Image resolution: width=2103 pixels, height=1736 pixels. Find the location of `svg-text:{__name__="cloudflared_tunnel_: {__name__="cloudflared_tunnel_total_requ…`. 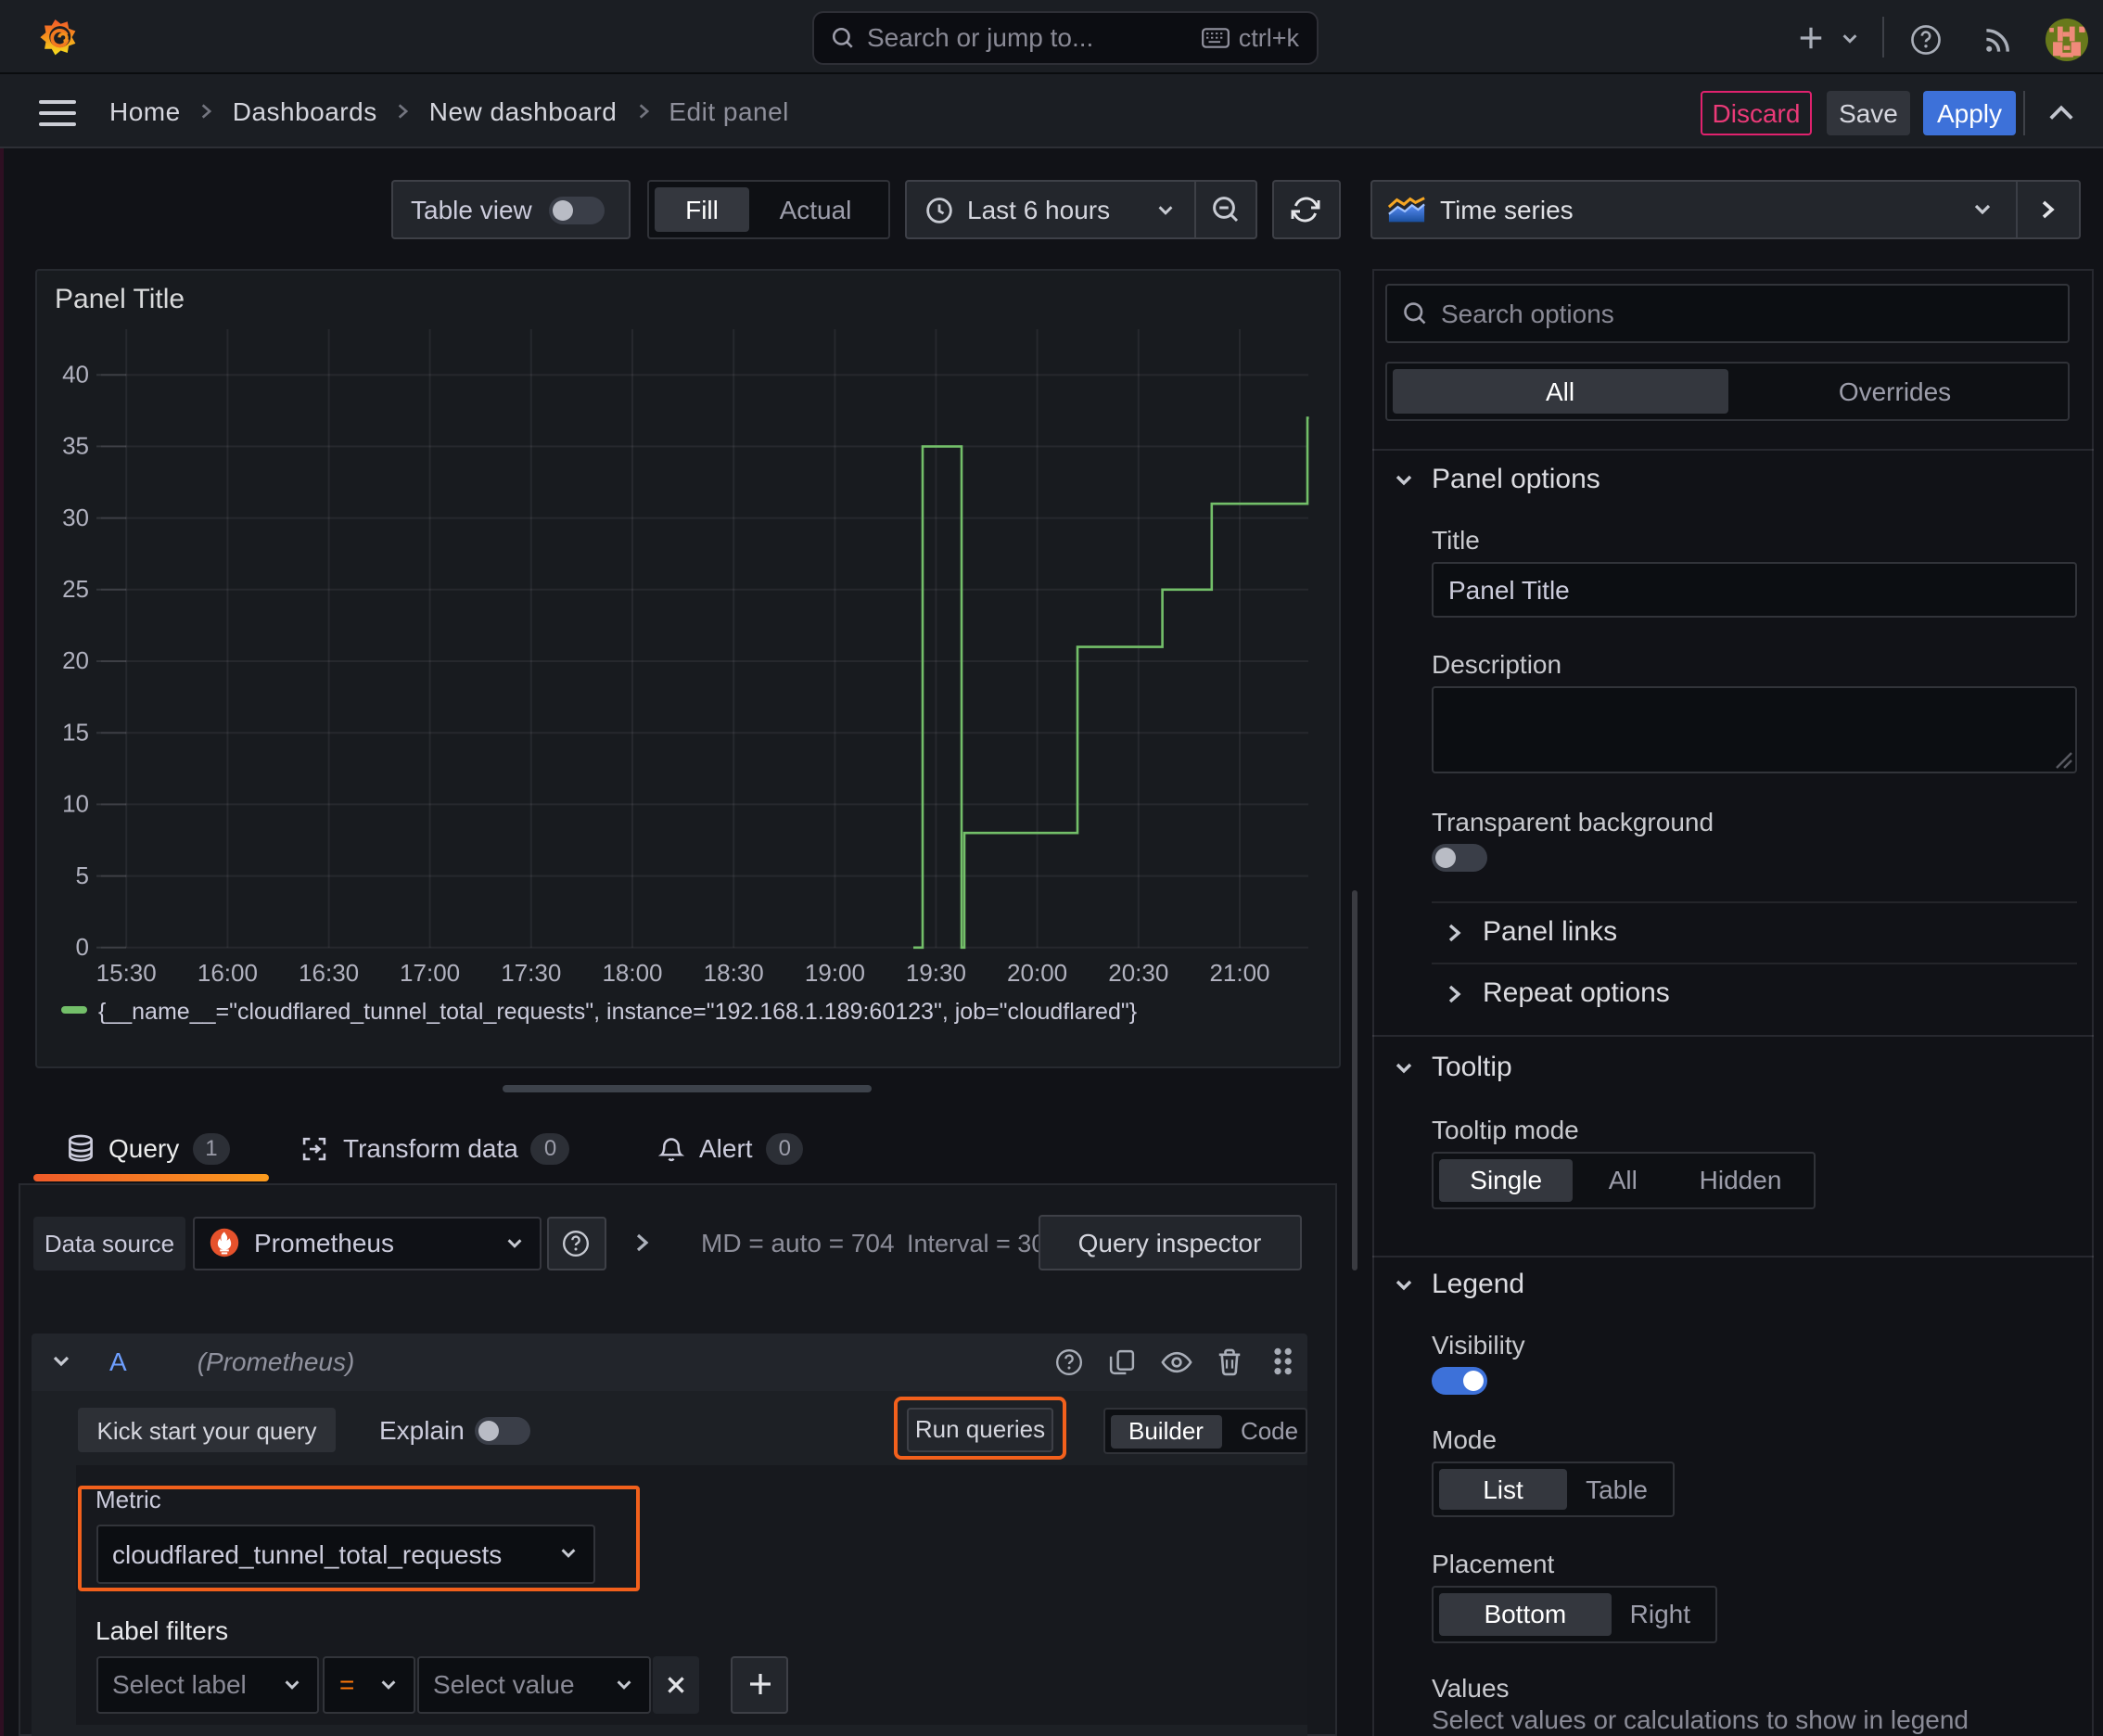

svg-text:{__name__="cloudflared_tunnel_: {__name__="cloudflared_tunnel_total_requ… is located at coordinates (616, 1011).